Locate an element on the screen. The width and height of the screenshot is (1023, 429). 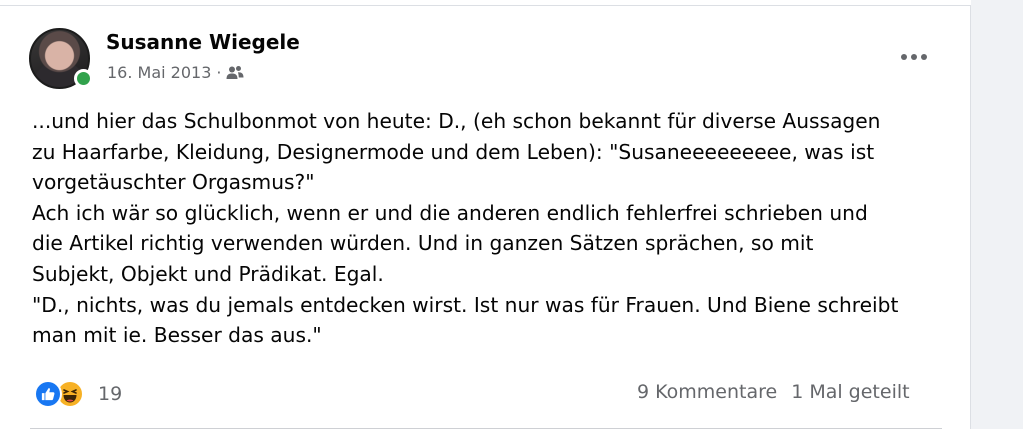
post-line: vorgetäuschter Orgasmus?" is located at coordinates (173, 182).